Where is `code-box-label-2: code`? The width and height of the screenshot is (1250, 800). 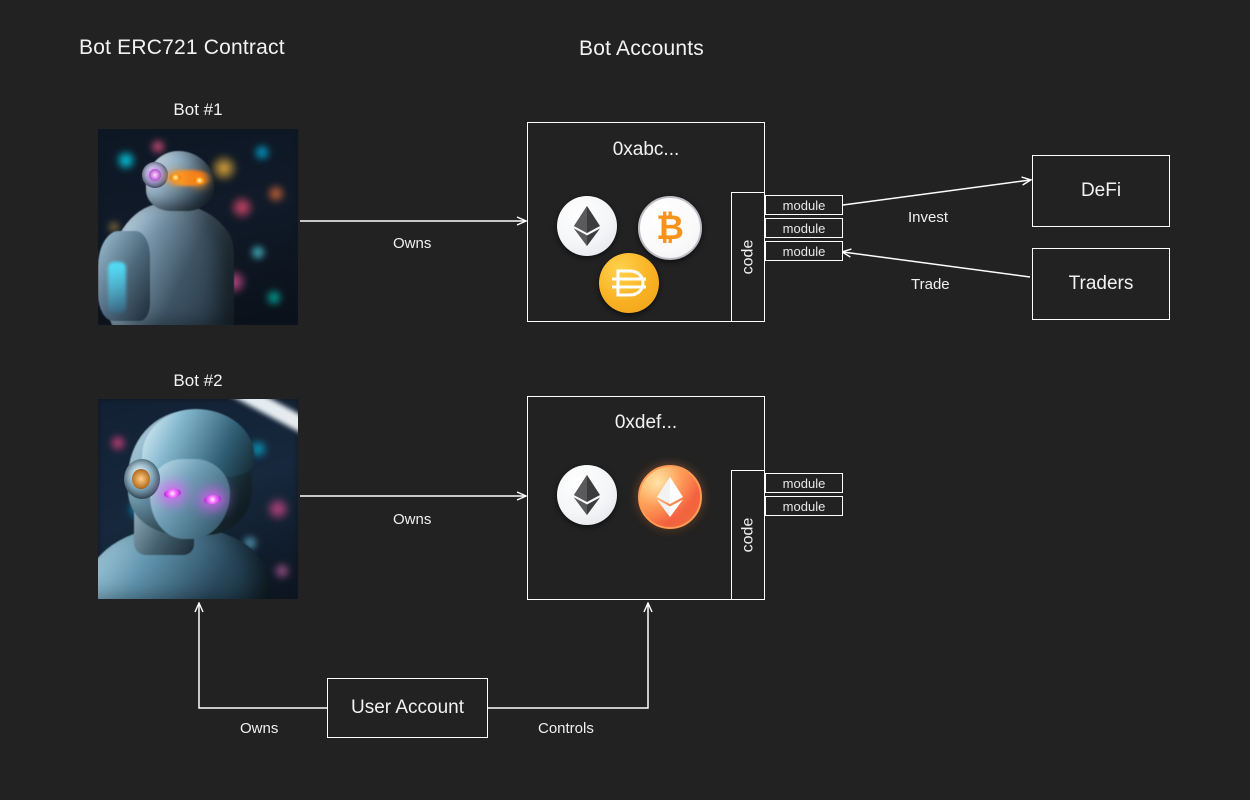
code-box-label-2: code is located at coordinates (748, 535).